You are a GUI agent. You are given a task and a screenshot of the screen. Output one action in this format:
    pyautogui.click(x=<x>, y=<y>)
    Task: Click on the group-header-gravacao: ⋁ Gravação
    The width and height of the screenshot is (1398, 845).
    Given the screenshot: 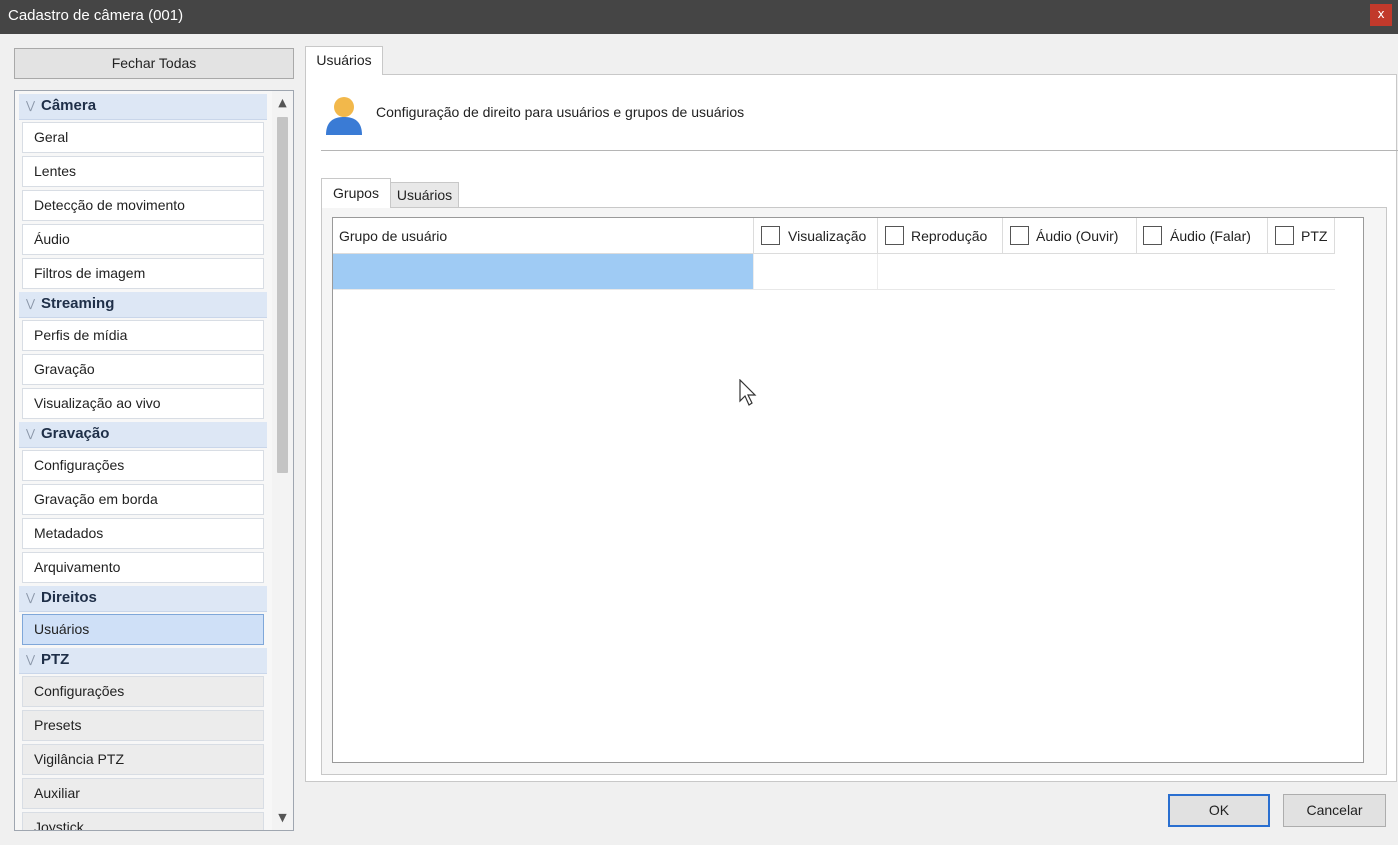 What is the action you would take?
    pyautogui.click(x=143, y=435)
    